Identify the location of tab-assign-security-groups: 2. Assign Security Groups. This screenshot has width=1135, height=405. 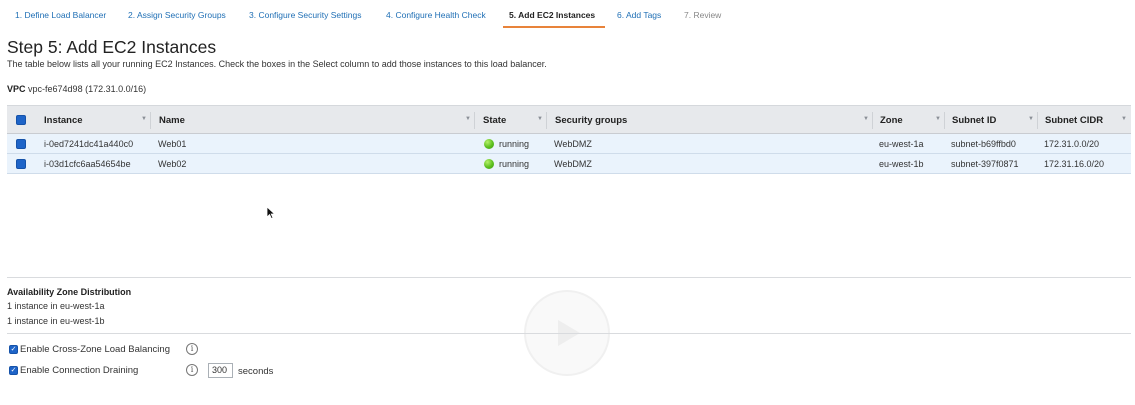
(177, 15).